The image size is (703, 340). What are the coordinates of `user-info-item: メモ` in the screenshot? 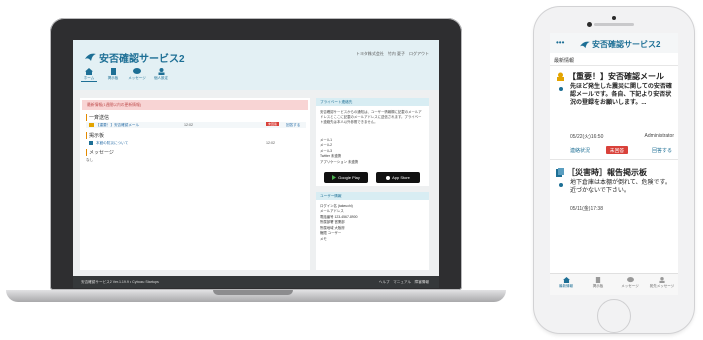 It's located at (323, 238).